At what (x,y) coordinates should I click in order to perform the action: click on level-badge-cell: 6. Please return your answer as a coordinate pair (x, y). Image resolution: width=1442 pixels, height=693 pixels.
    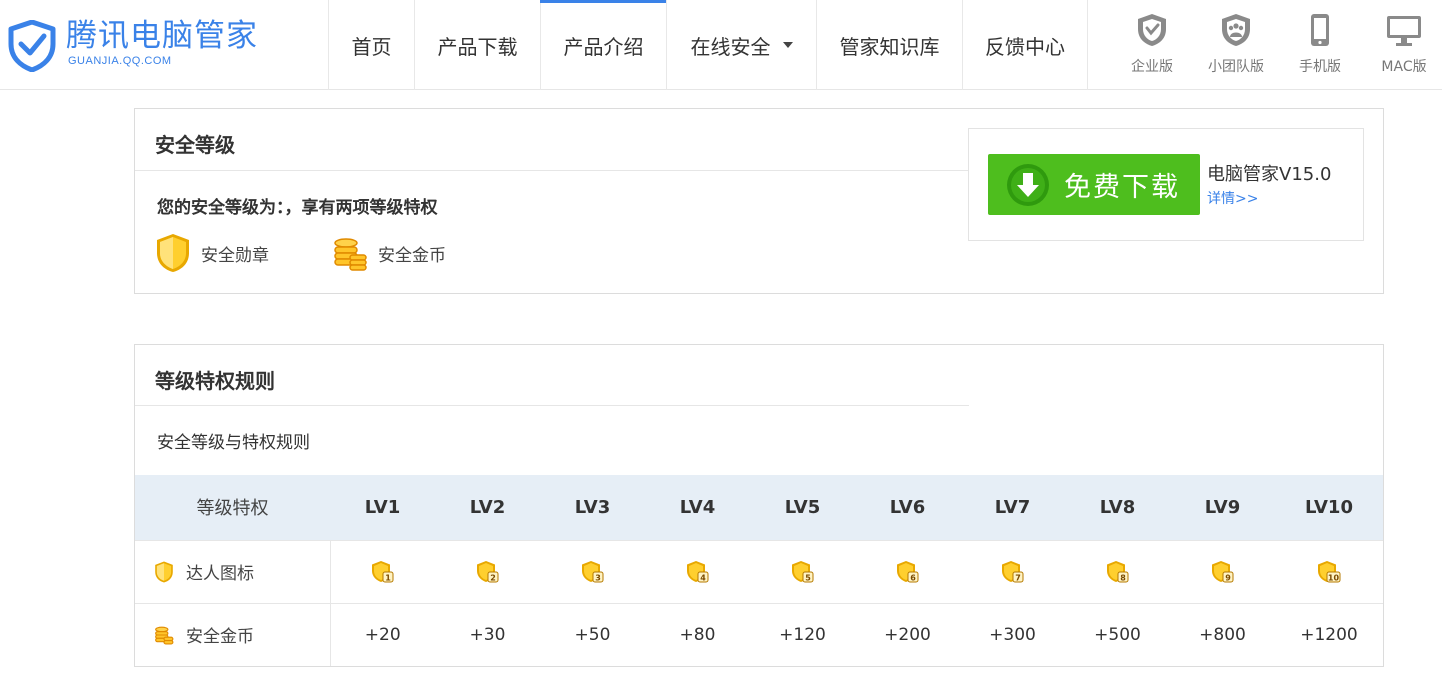
    Looking at the image, I should click on (907, 571).